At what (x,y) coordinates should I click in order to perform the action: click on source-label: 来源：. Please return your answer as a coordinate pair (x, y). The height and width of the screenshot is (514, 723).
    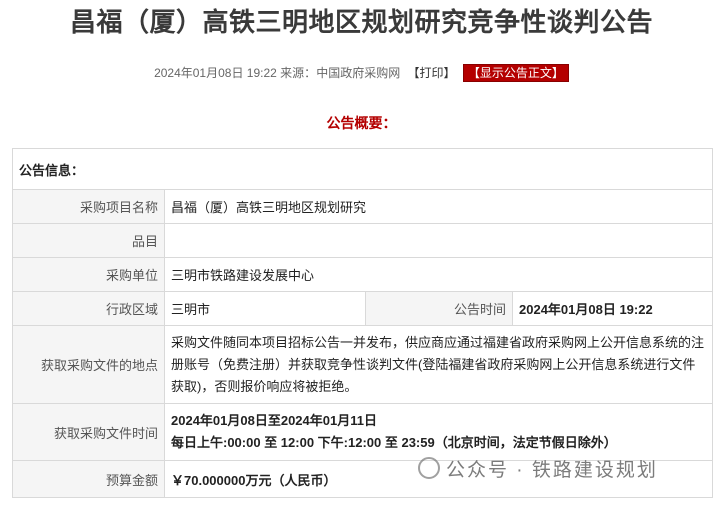
    Looking at the image, I should click on (298, 73).